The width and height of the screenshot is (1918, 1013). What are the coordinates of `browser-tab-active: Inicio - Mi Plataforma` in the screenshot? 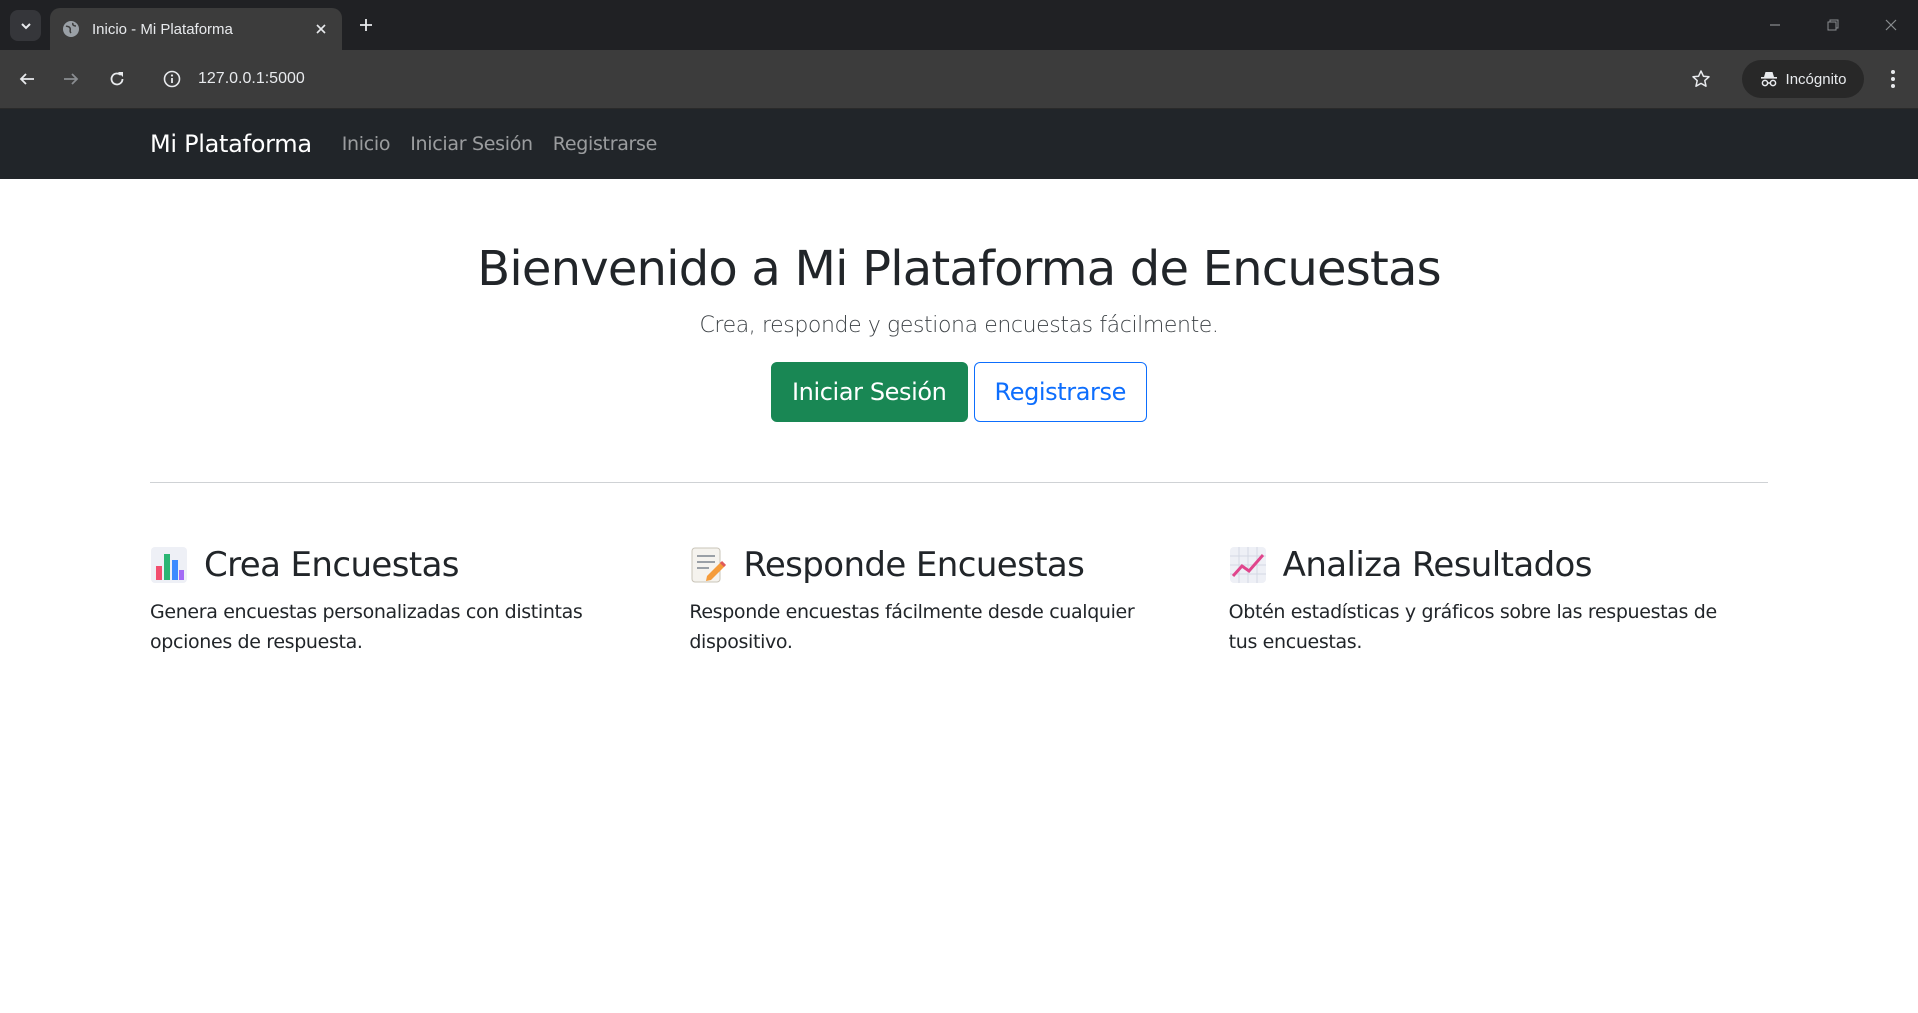 It's located at (196, 29).